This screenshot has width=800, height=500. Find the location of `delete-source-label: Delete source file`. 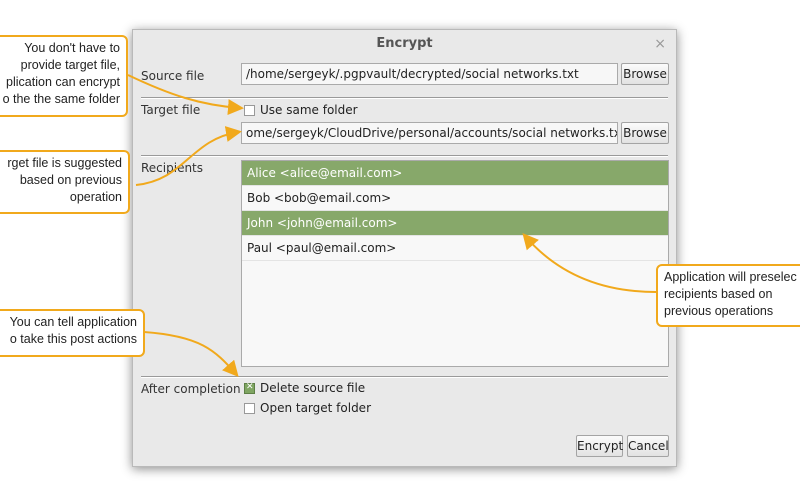

delete-source-label: Delete source file is located at coordinates (313, 388).